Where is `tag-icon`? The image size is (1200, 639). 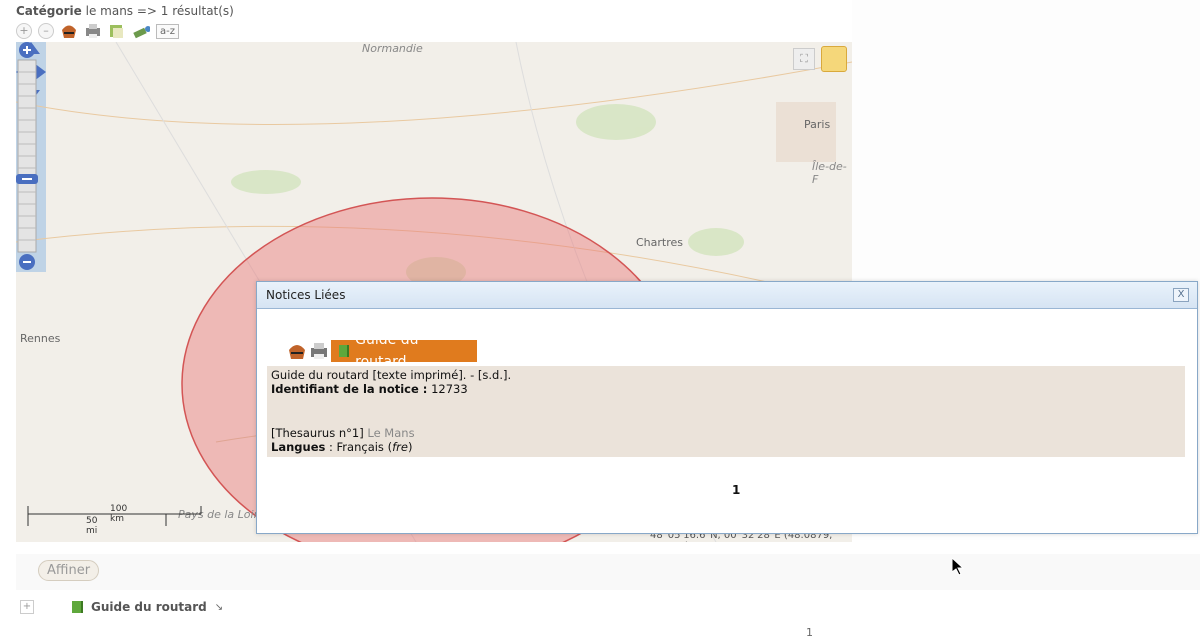 tag-icon is located at coordinates (141, 31).